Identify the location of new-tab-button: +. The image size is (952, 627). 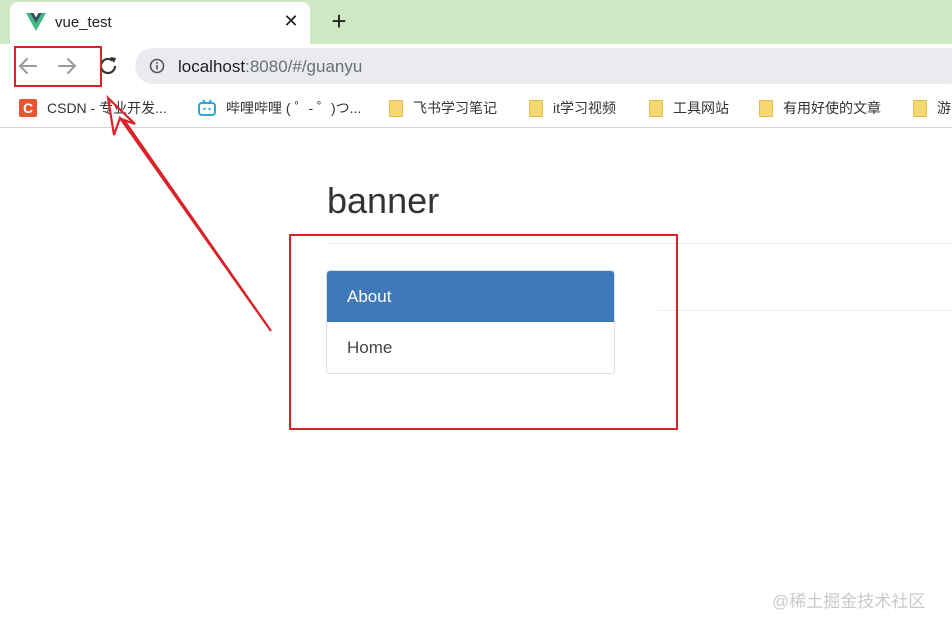
(339, 21).